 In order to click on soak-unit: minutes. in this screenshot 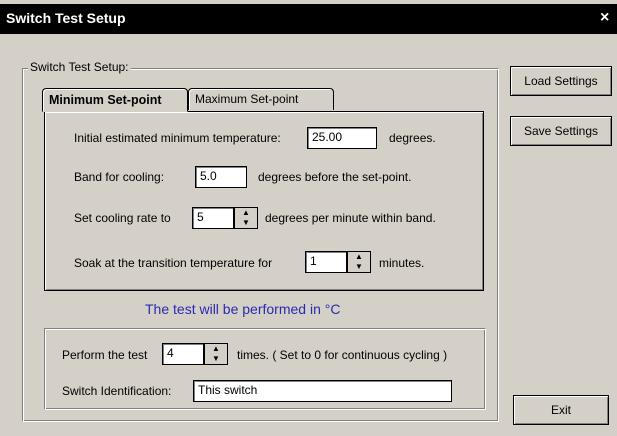, I will do `click(402, 263)`.